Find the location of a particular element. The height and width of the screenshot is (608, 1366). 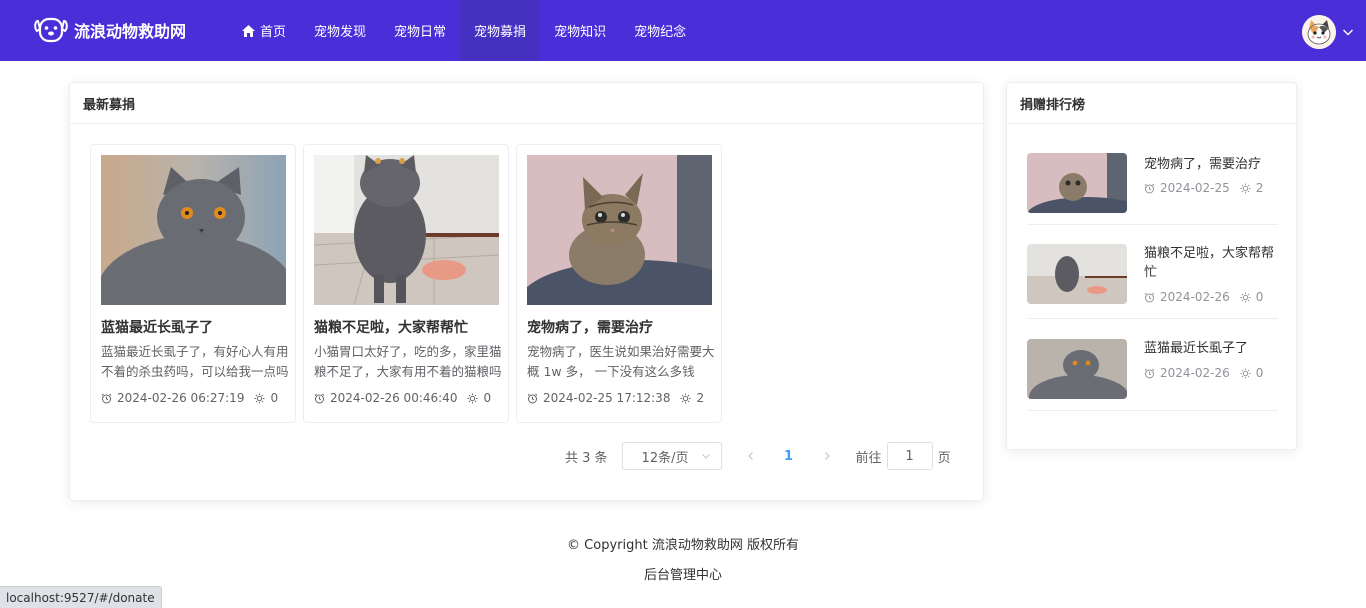

ranking-date: 2024-02-25 is located at coordinates (1195, 188).